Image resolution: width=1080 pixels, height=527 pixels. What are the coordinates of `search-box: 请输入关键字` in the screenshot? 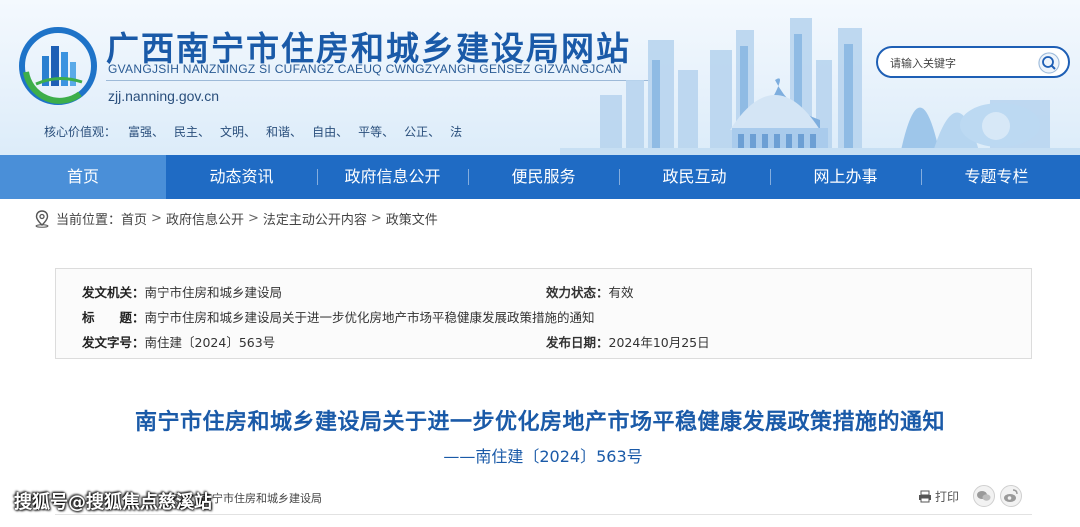 It's located at (973, 62).